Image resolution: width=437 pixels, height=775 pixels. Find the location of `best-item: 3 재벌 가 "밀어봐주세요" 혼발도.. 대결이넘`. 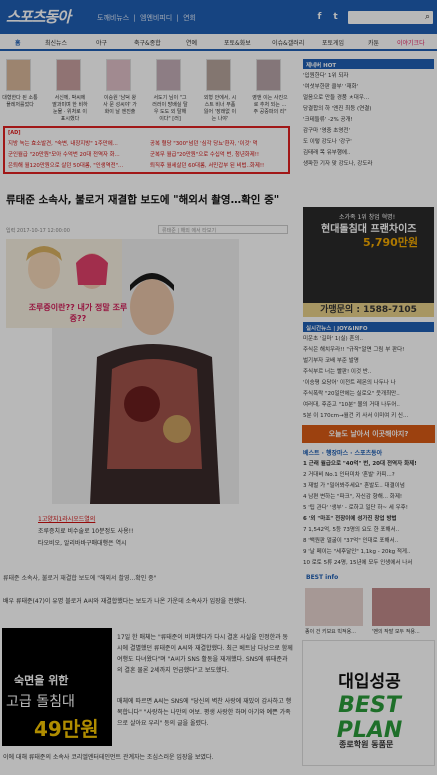

best-item: 3 재벌 가 "밀어봐주세요" 혼발도.. 대결이넘 is located at coordinates (368, 486).